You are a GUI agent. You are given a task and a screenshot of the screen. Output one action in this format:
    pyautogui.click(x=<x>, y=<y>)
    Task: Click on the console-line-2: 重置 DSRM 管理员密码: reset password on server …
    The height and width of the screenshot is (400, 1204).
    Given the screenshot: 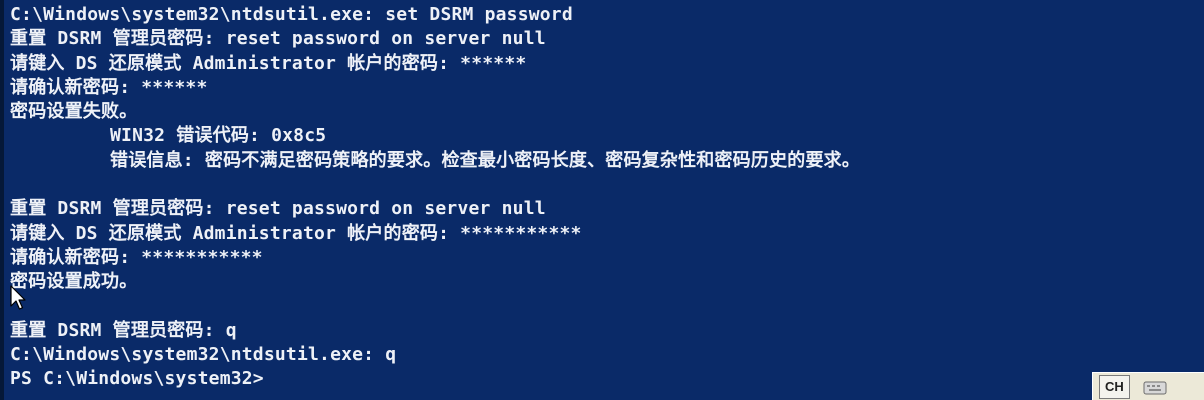 What is the action you would take?
    pyautogui.click(x=278, y=39)
    